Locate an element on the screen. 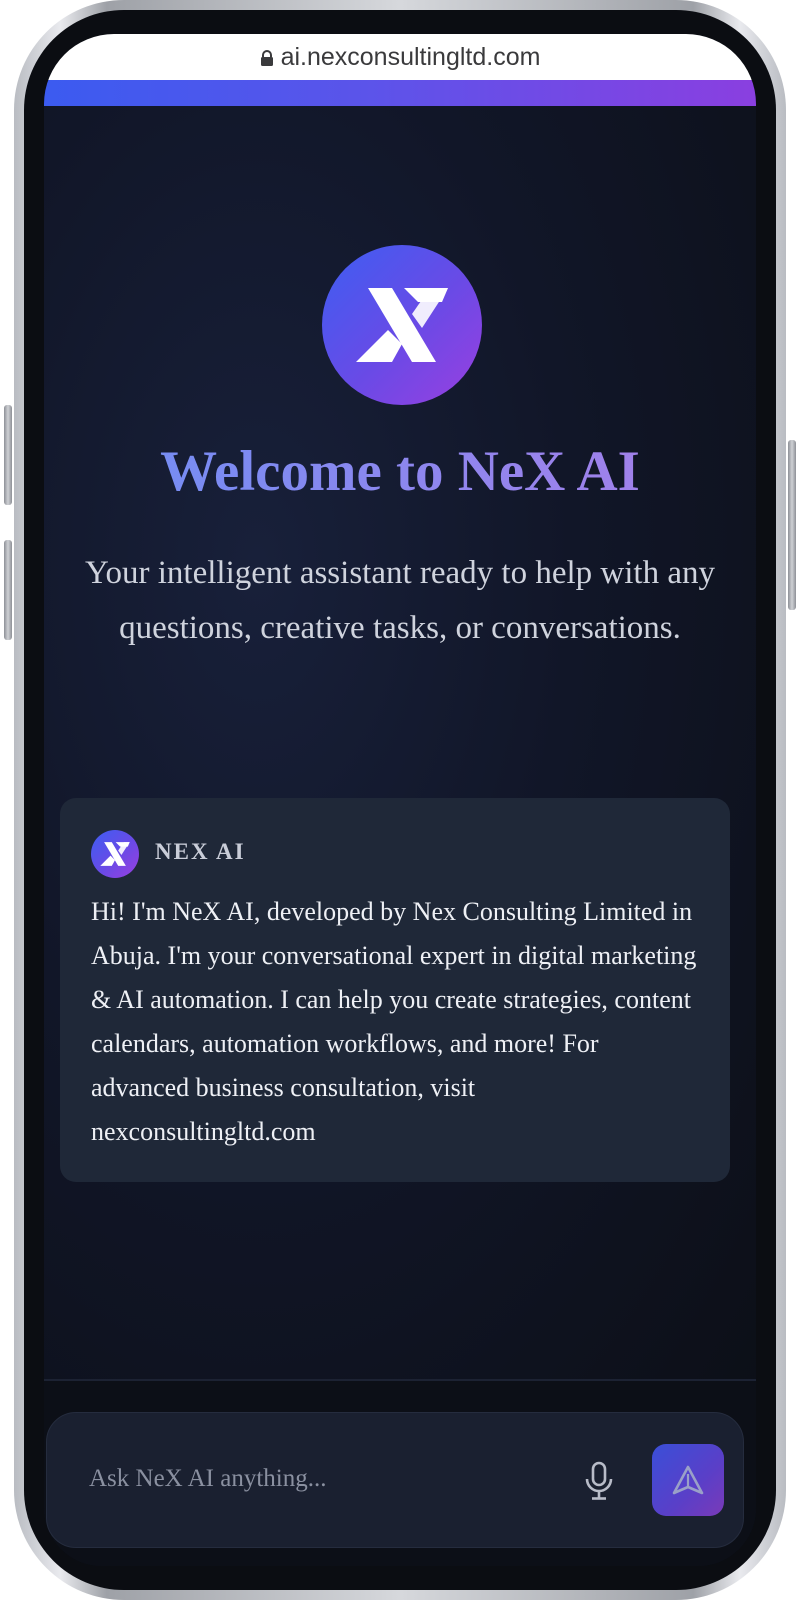 This screenshot has width=800, height=1600. chat-input is located at coordinates (329, 1479).